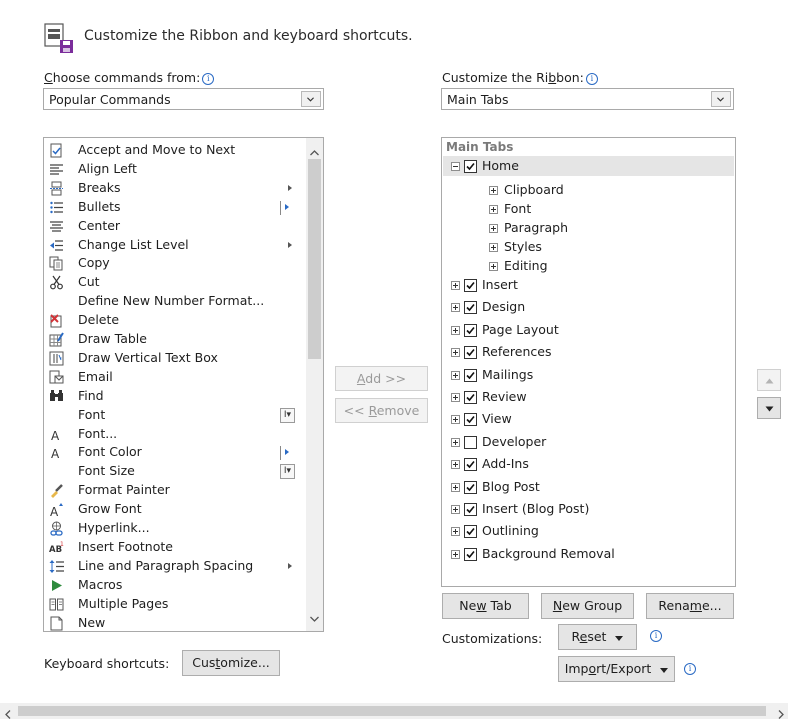 The height and width of the screenshot is (722, 788). What do you see at coordinates (588, 190) in the screenshot?
I see `tree-group-item: Clipboard` at bounding box center [588, 190].